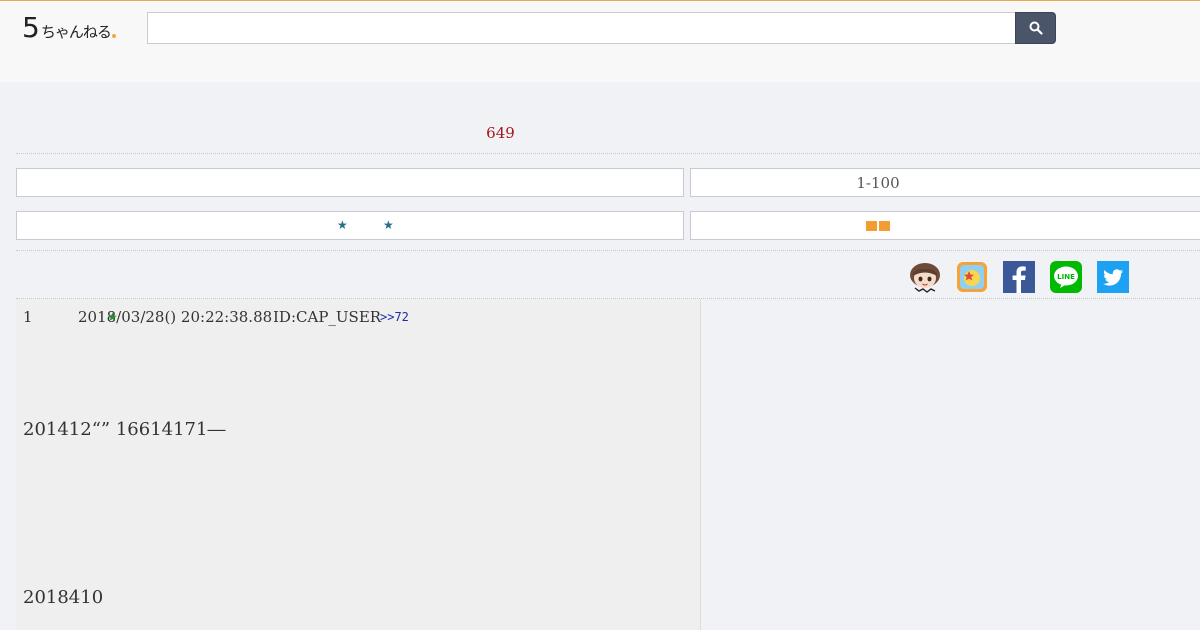 This screenshot has height=630, width=1200. What do you see at coordinates (28, 317) in the screenshot?
I see `post-number: 1` at bounding box center [28, 317].